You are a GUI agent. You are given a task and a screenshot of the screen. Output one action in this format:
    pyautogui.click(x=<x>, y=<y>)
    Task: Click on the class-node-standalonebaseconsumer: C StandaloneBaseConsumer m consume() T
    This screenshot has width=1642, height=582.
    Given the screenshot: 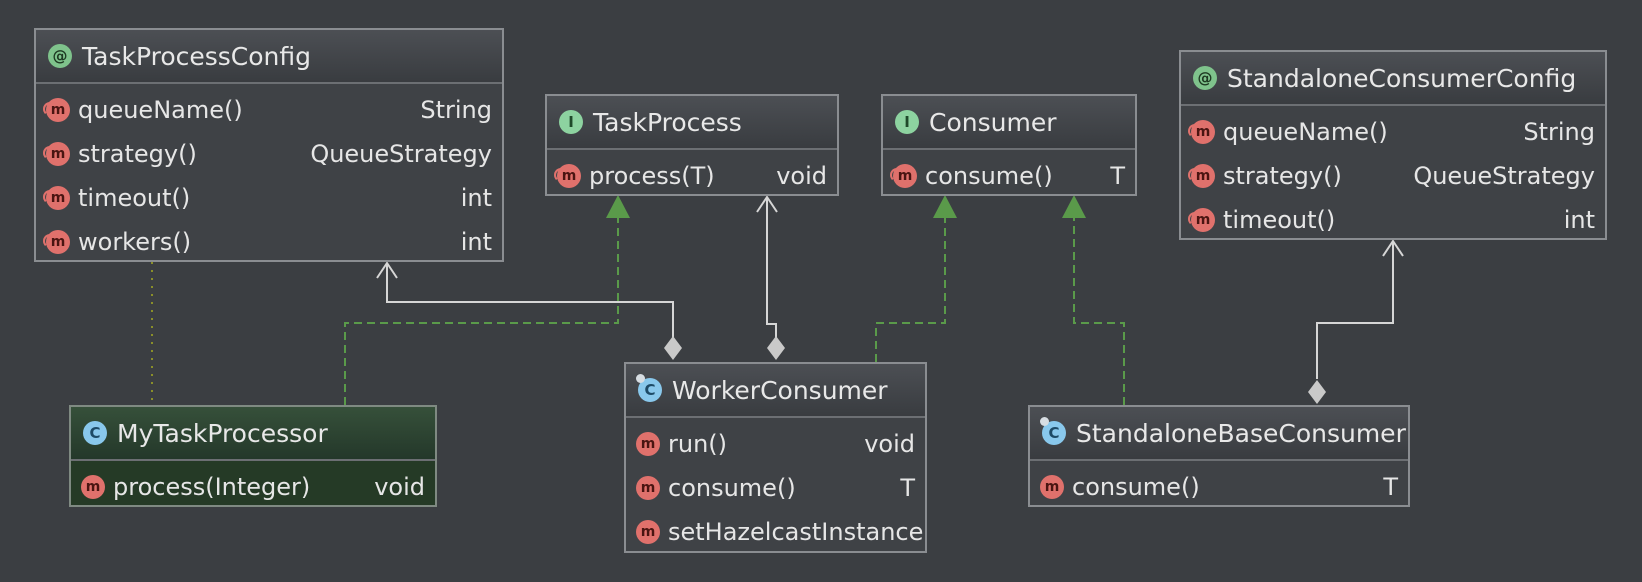 What is the action you would take?
    pyautogui.click(x=1219, y=456)
    